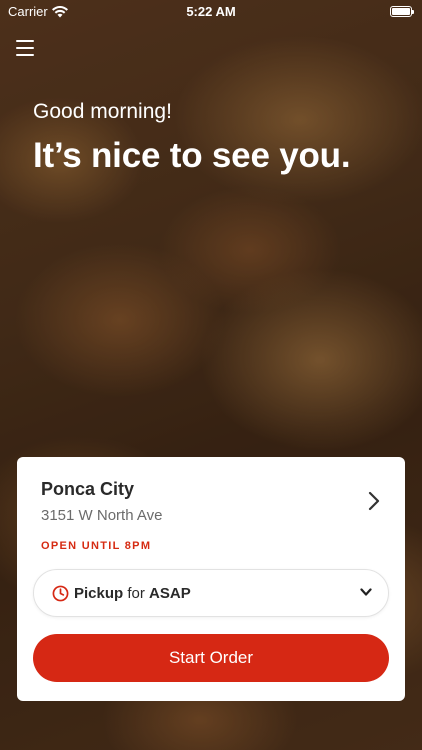 Image resolution: width=422 pixels, height=750 pixels. I want to click on chevron-down-icon, so click(366, 592).